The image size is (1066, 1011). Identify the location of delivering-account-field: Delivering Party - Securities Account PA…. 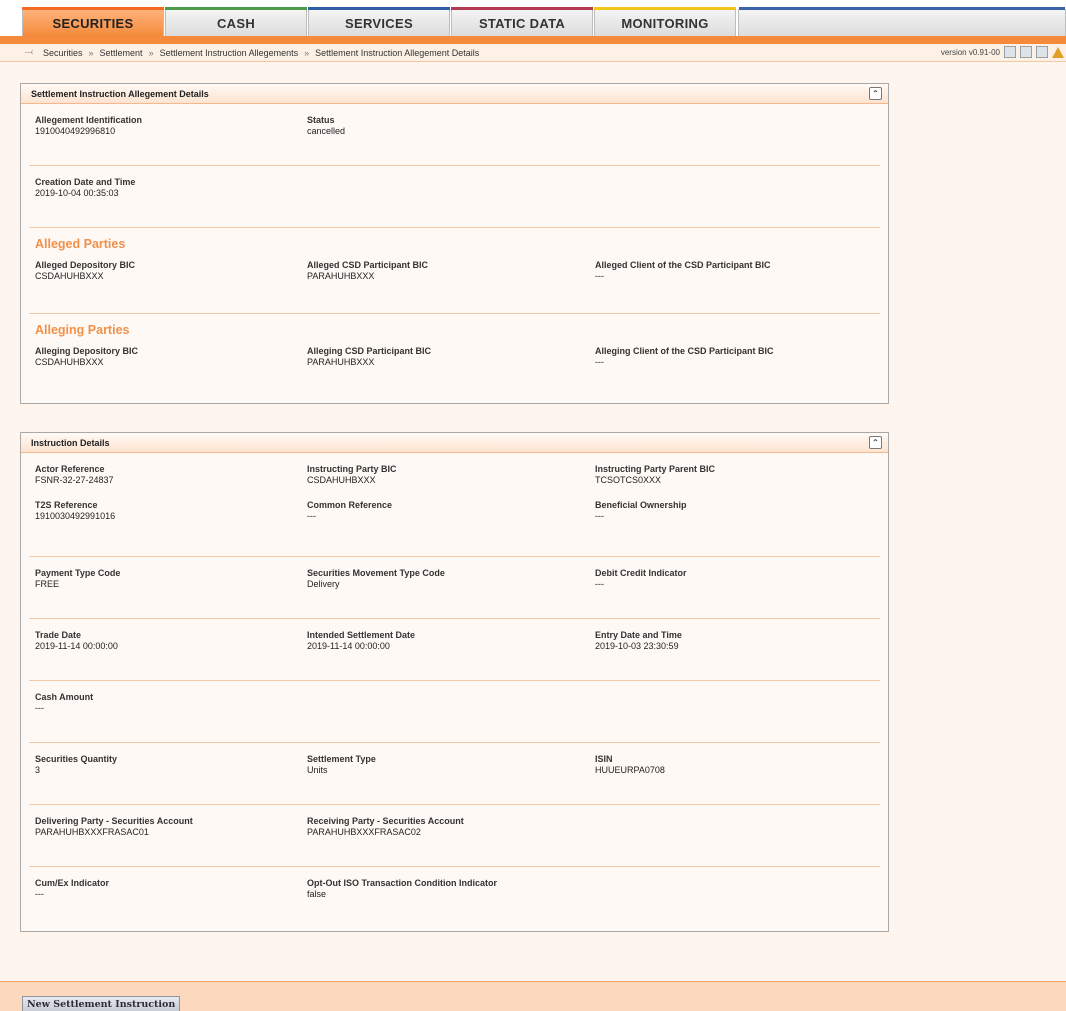
(114, 826).